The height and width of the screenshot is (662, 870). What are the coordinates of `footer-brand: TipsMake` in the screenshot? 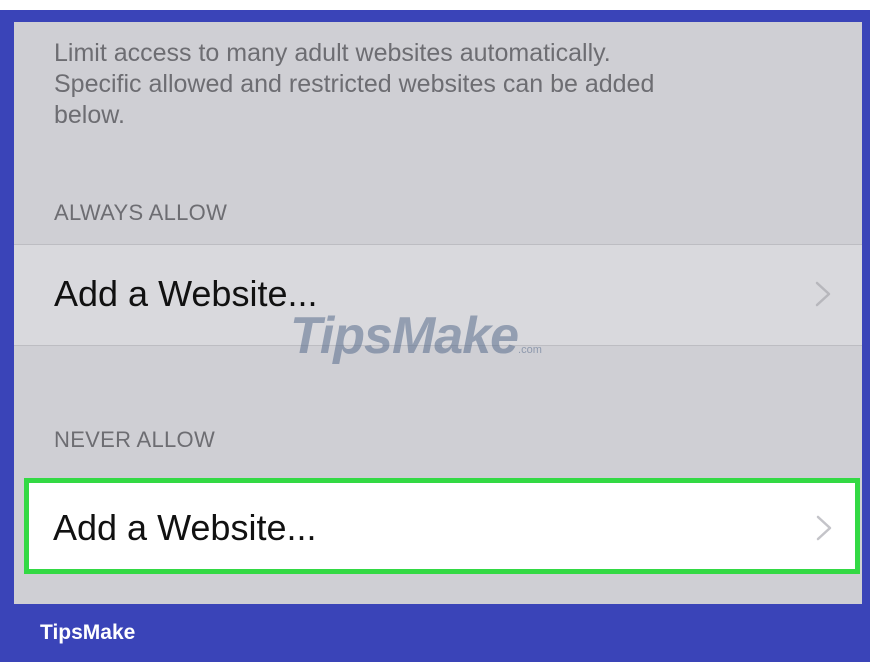 It's located at (88, 632).